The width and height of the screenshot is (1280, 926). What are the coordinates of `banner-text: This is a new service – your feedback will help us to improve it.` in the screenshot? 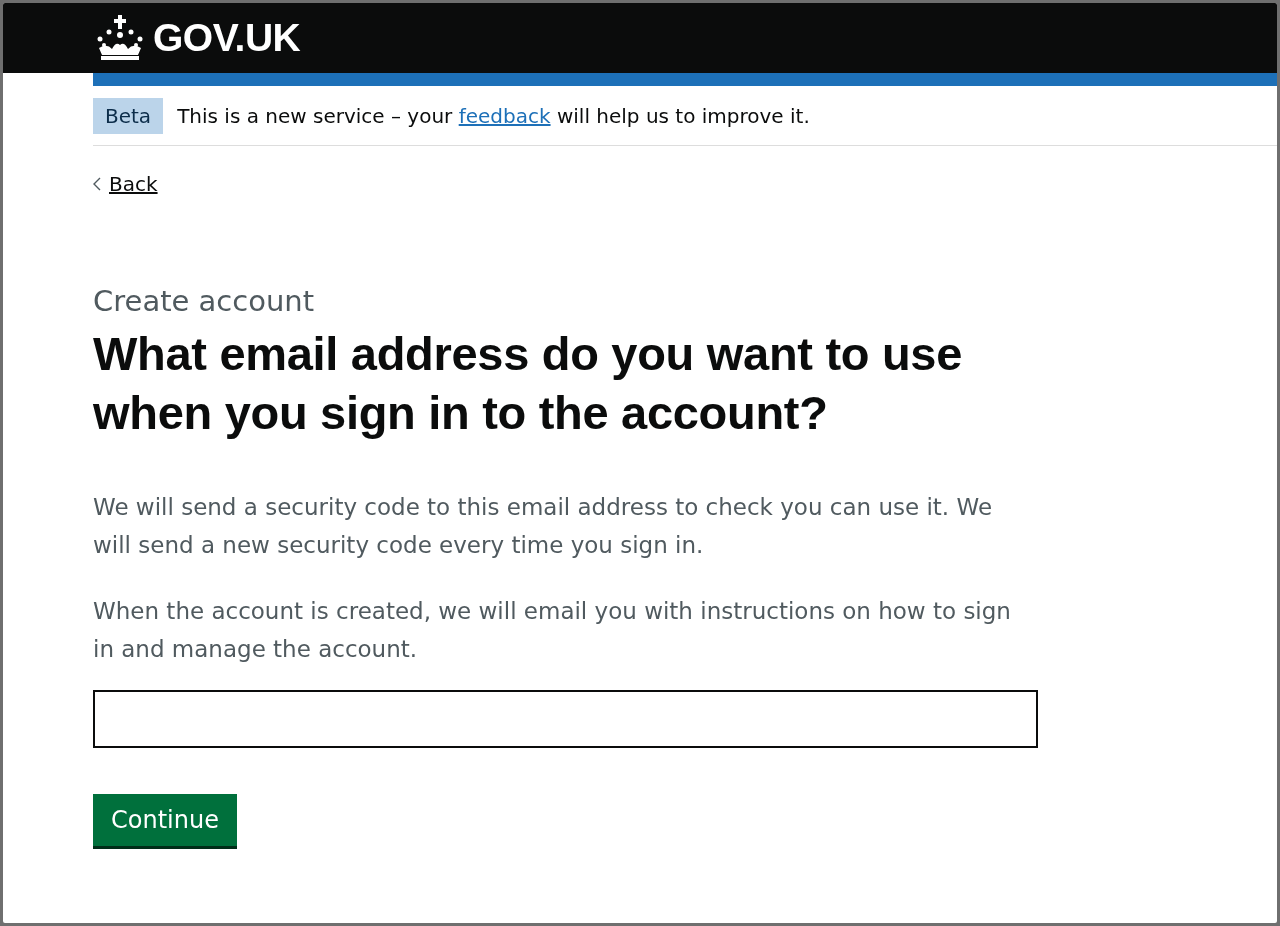 It's located at (493, 116).